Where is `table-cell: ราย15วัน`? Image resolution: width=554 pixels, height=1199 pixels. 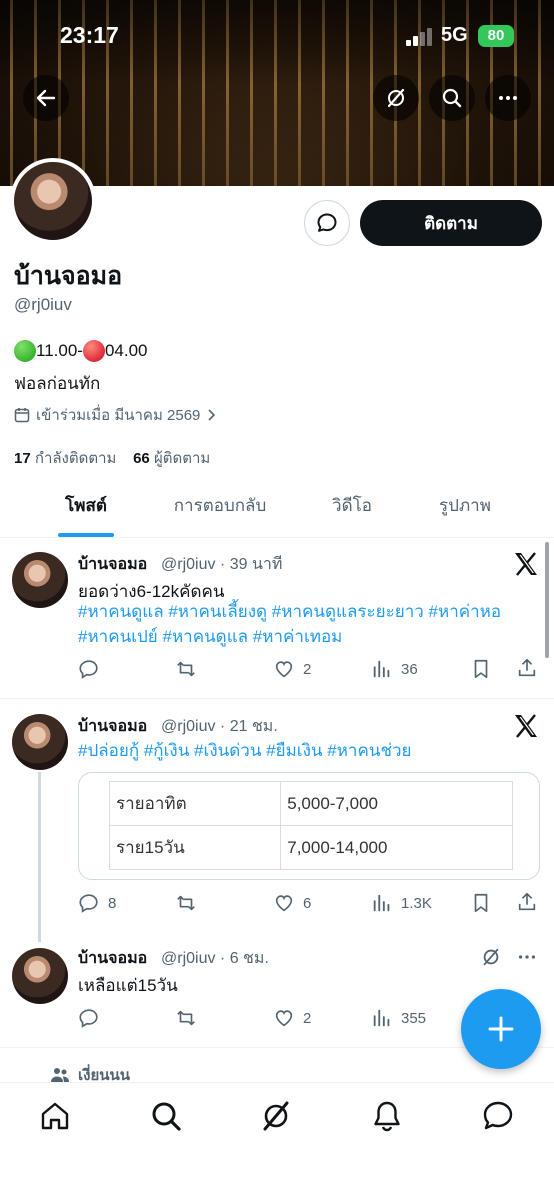
table-cell: ราย15วัน is located at coordinates (195, 847).